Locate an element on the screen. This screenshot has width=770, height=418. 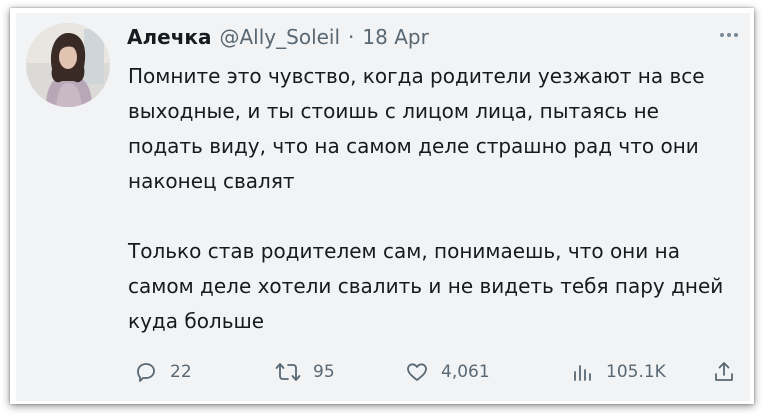
views-button: 105.1K is located at coordinates (618, 372).